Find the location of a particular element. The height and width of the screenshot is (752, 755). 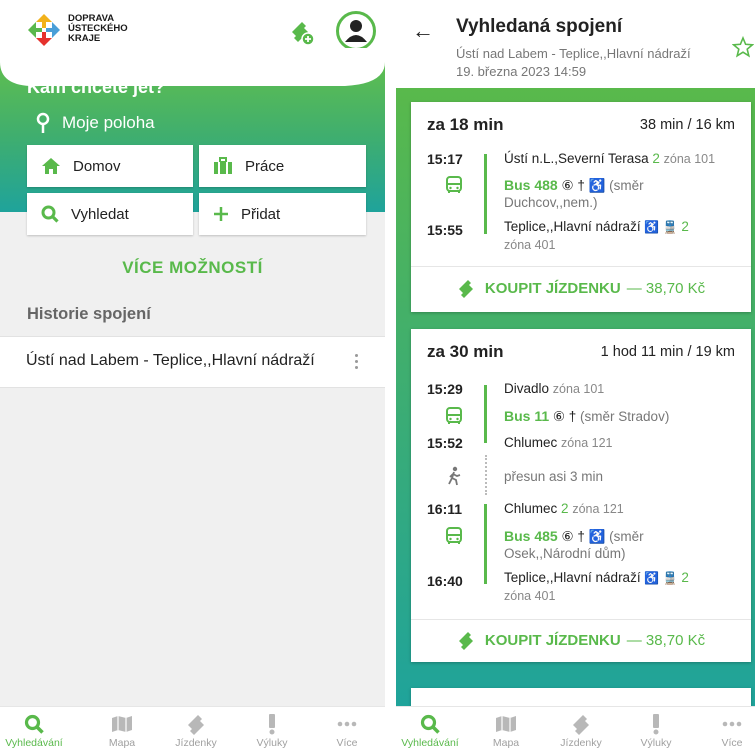

route-label: Ústí nad Labem - Teplice,,Hlavní nádraží is located at coordinates (573, 53).